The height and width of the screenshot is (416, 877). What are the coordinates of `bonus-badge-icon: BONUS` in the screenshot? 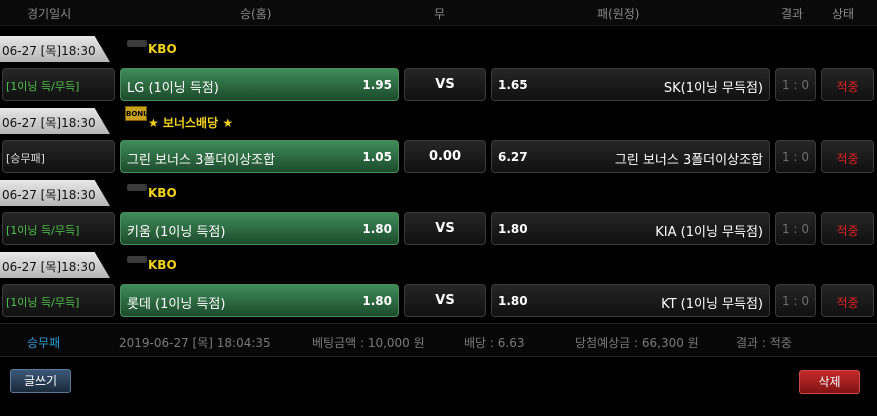 It's located at (139, 113).